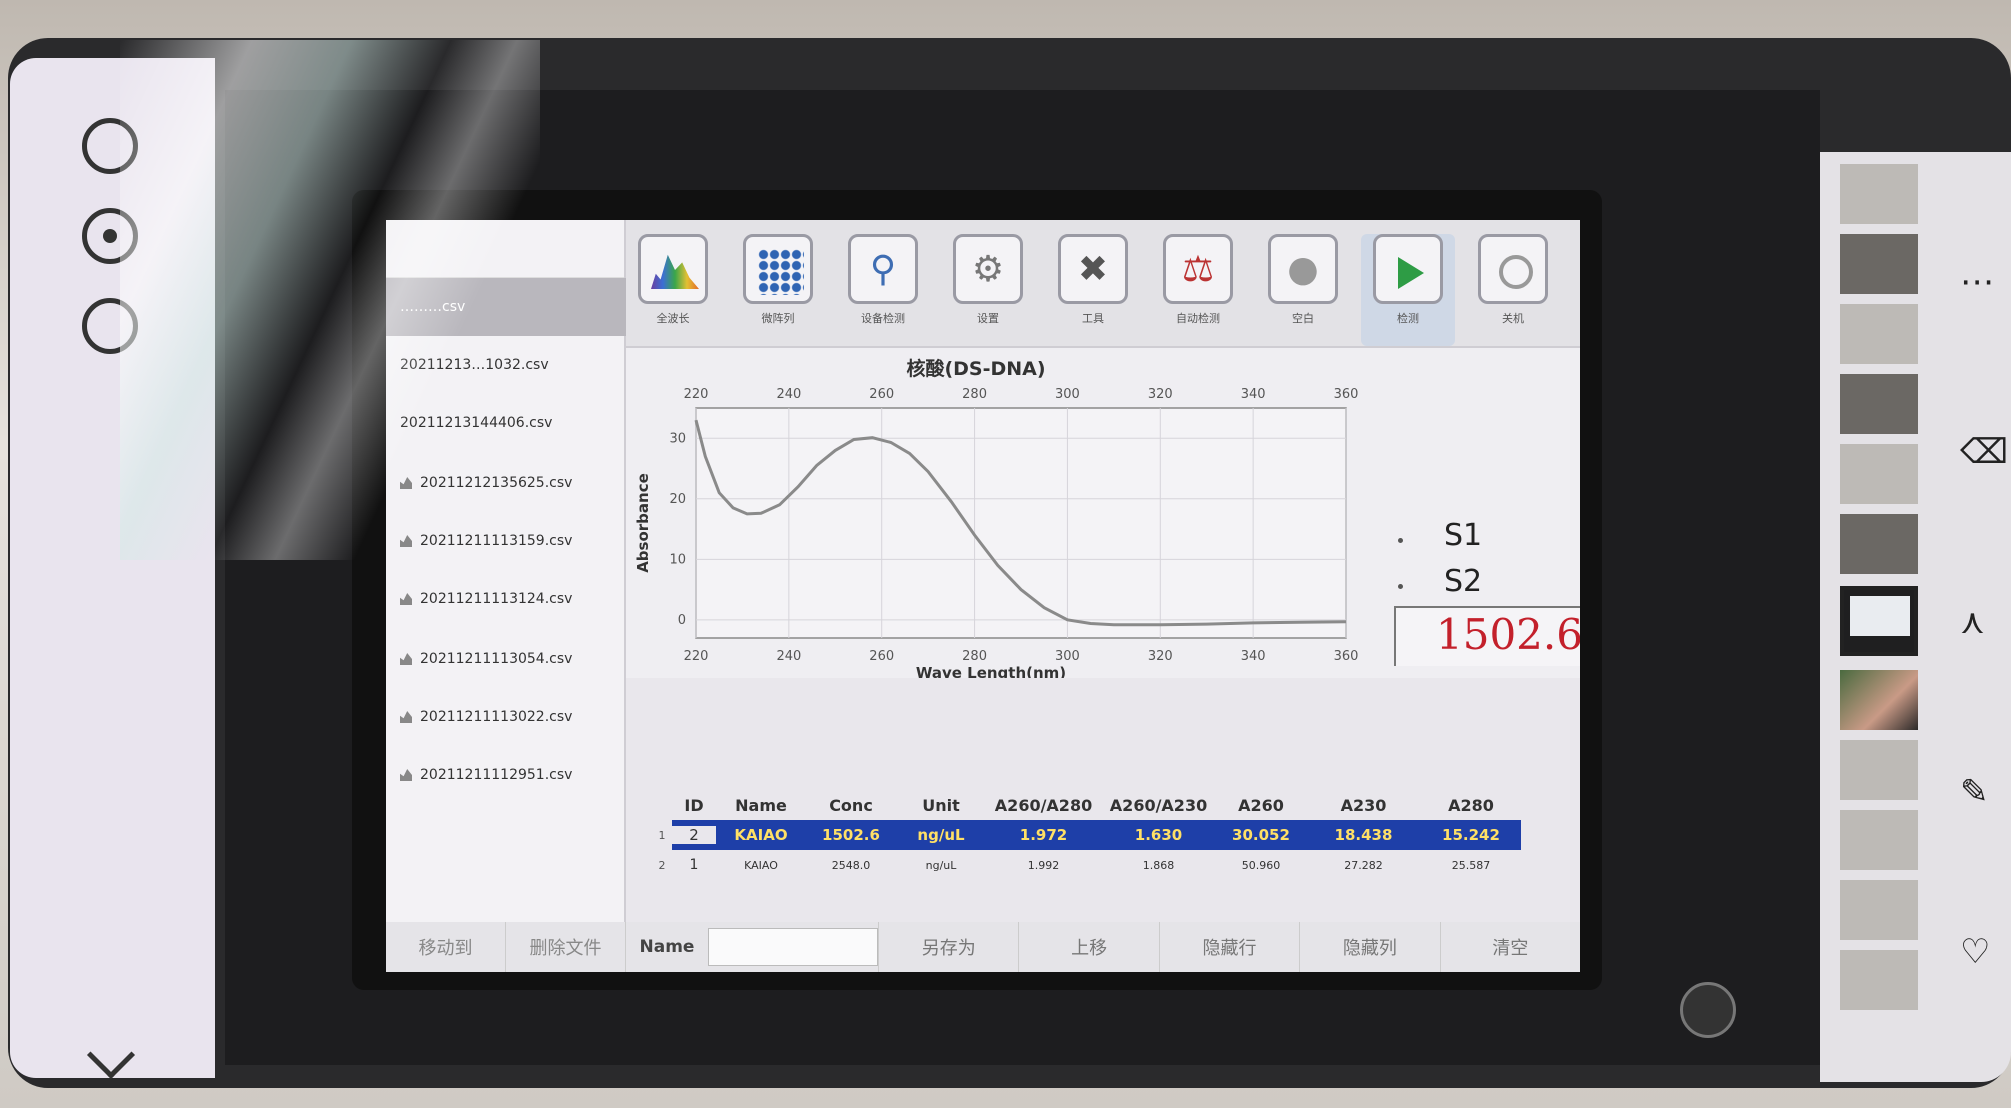 The height and width of the screenshot is (1108, 2011). I want to click on search-icon: ⚲, so click(883, 269).